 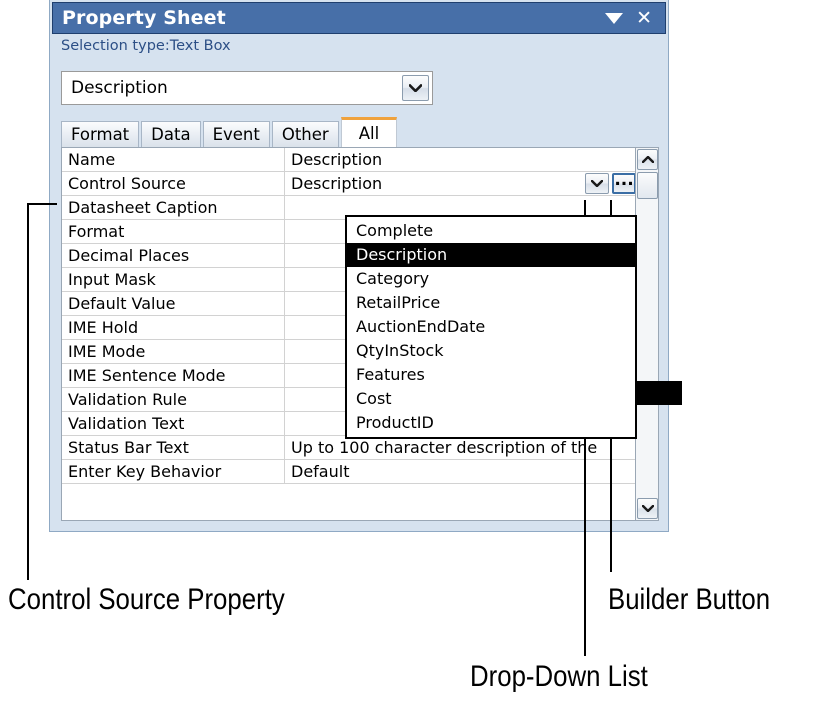 What do you see at coordinates (491, 423) in the screenshot?
I see `list-item: ProductID` at bounding box center [491, 423].